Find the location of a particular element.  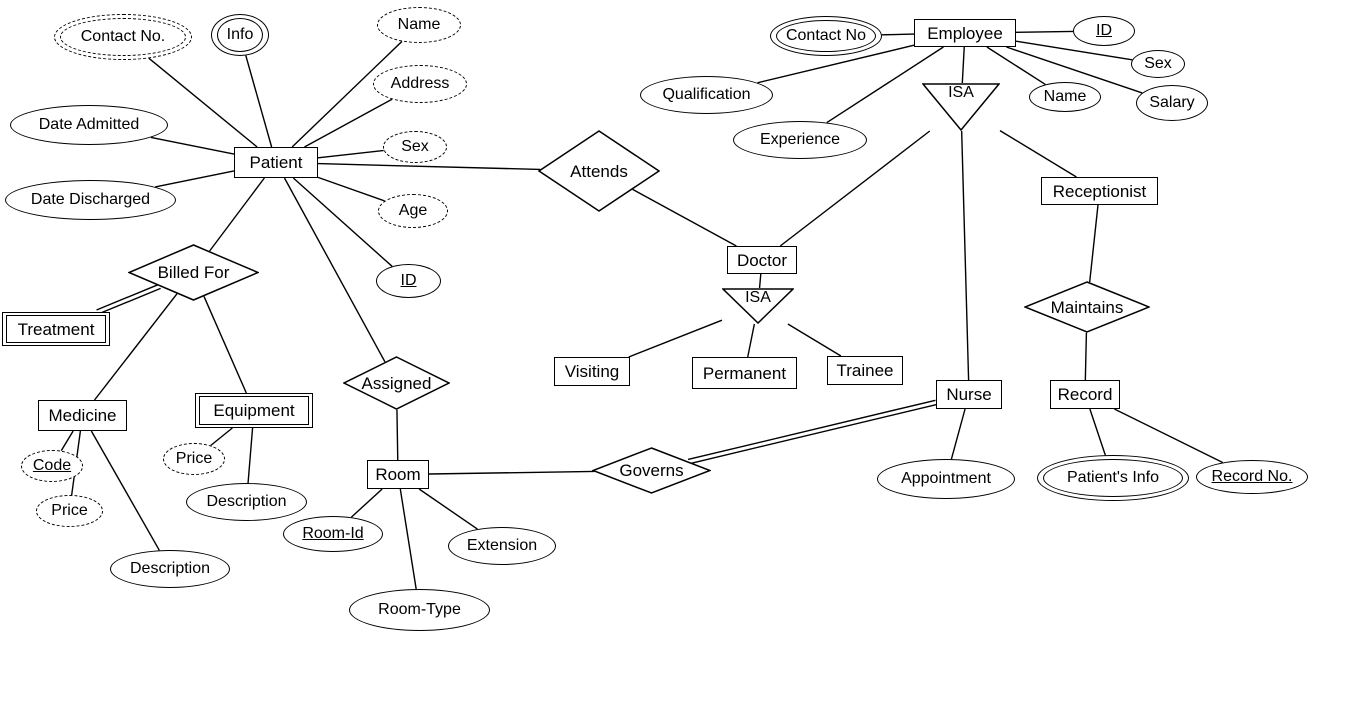

attribute-emp_qual: Qualification is located at coordinates (706, 95).